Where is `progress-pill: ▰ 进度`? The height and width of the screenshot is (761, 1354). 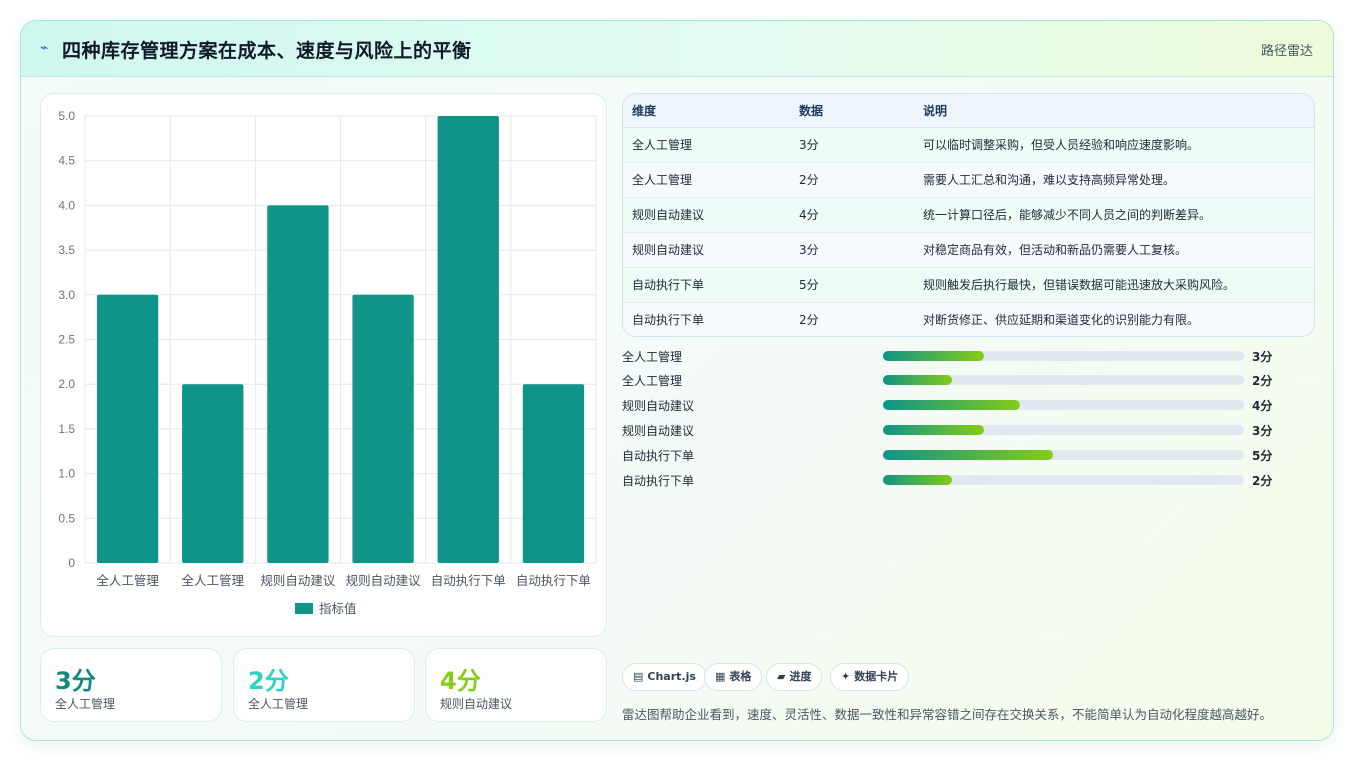 progress-pill: ▰ 进度 is located at coordinates (794, 677).